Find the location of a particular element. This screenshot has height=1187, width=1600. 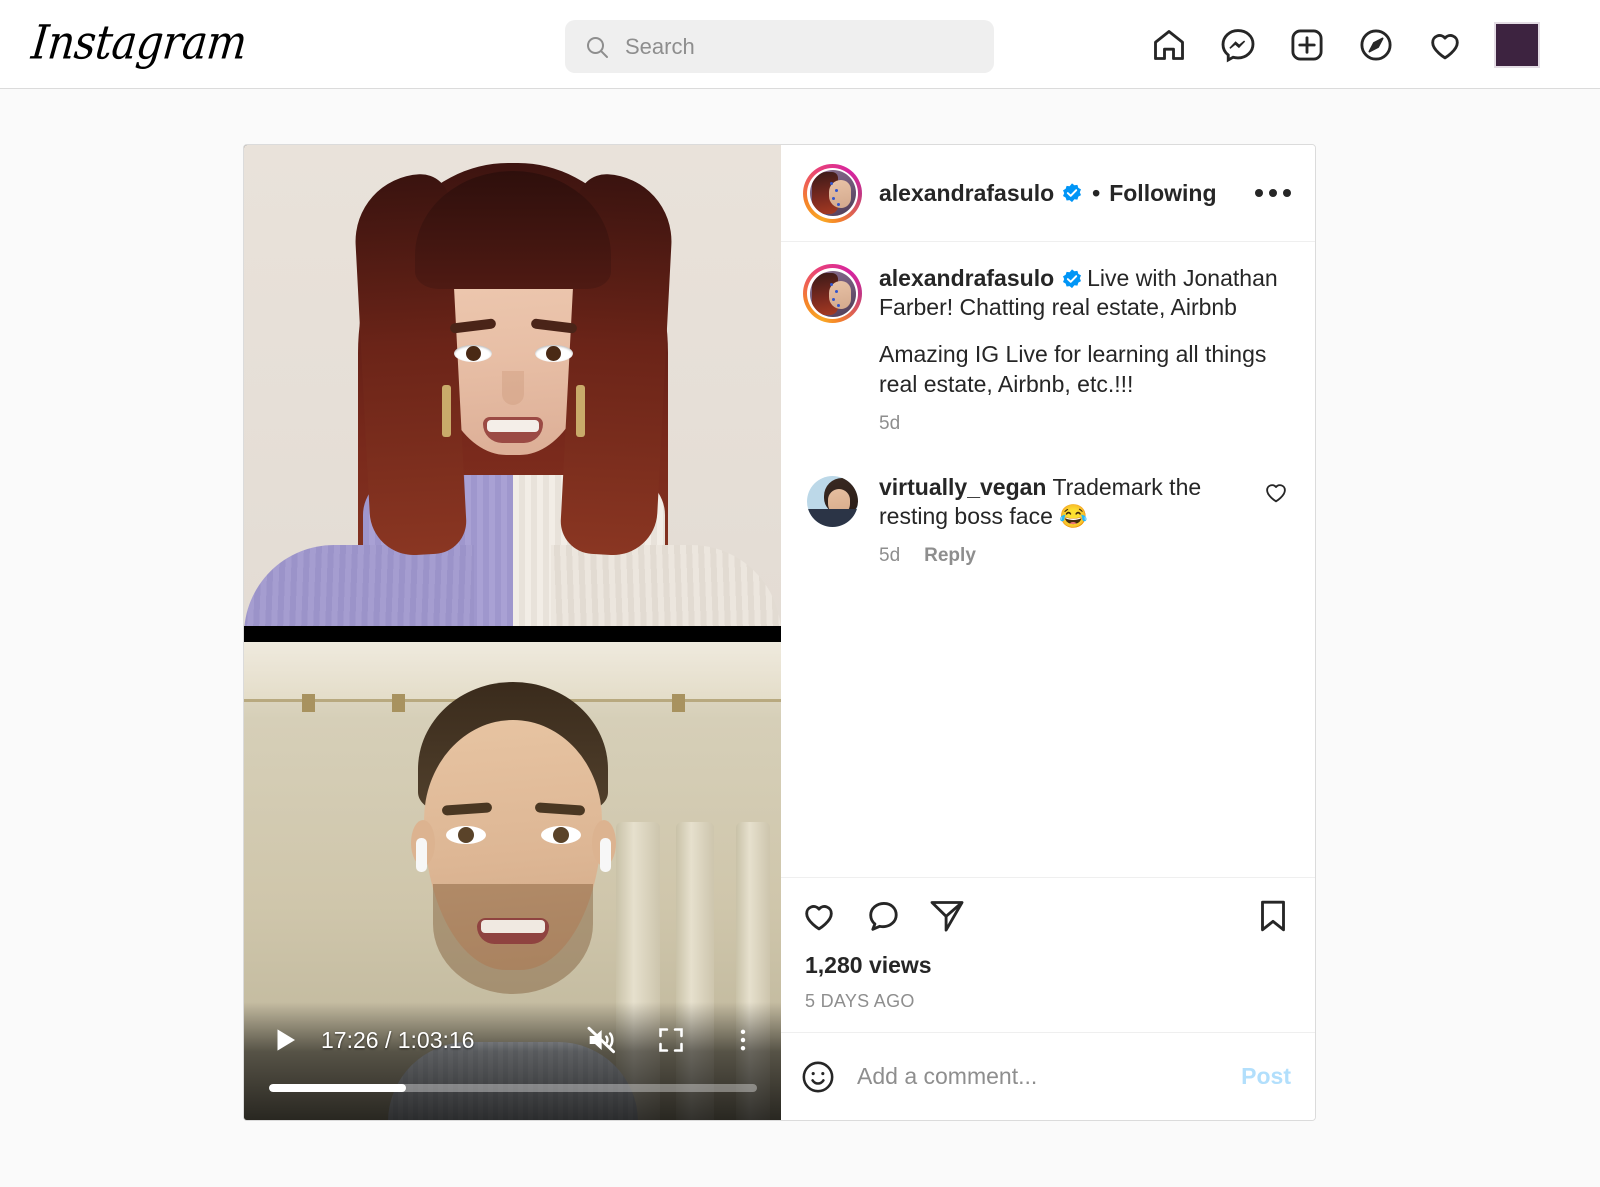

search-placeholder: Search is located at coordinates (660, 46).